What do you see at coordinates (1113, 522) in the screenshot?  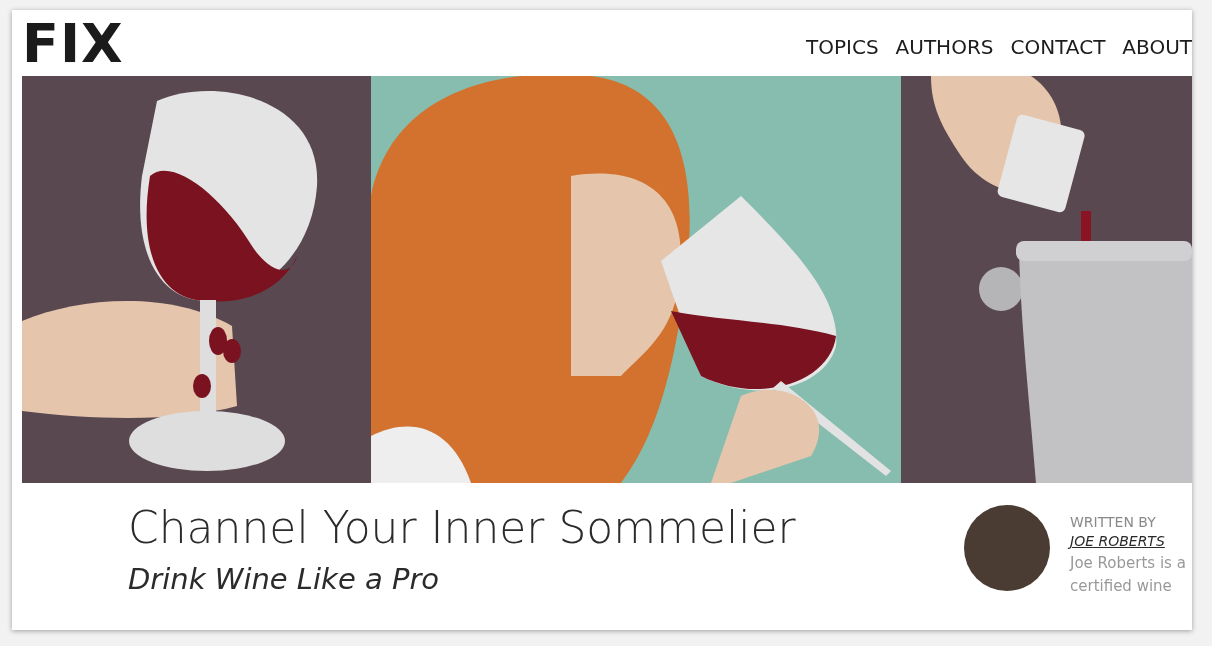 I see `byline-label: WRITTEN BY` at bounding box center [1113, 522].